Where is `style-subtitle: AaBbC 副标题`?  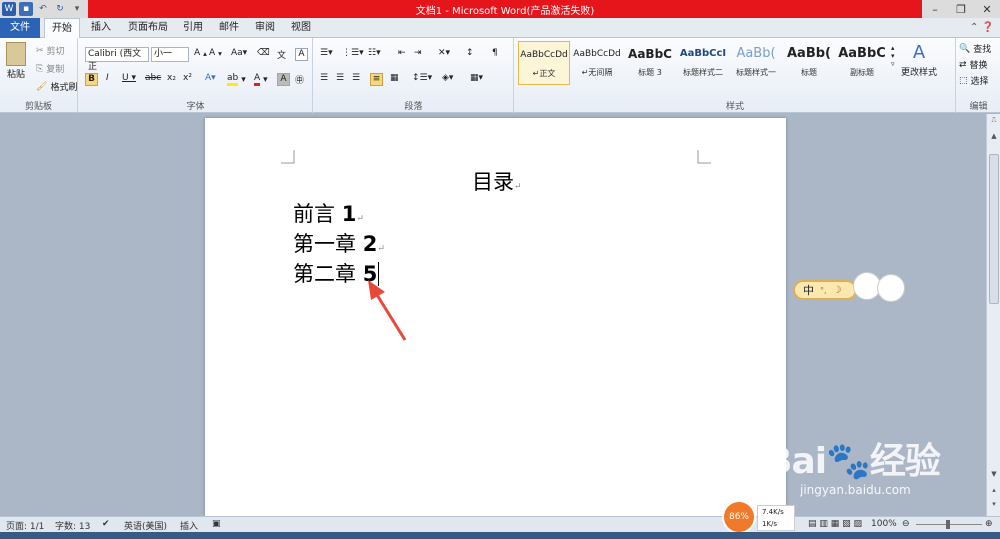
style-subtitle: AaBbC 副标题 is located at coordinates (862, 63).